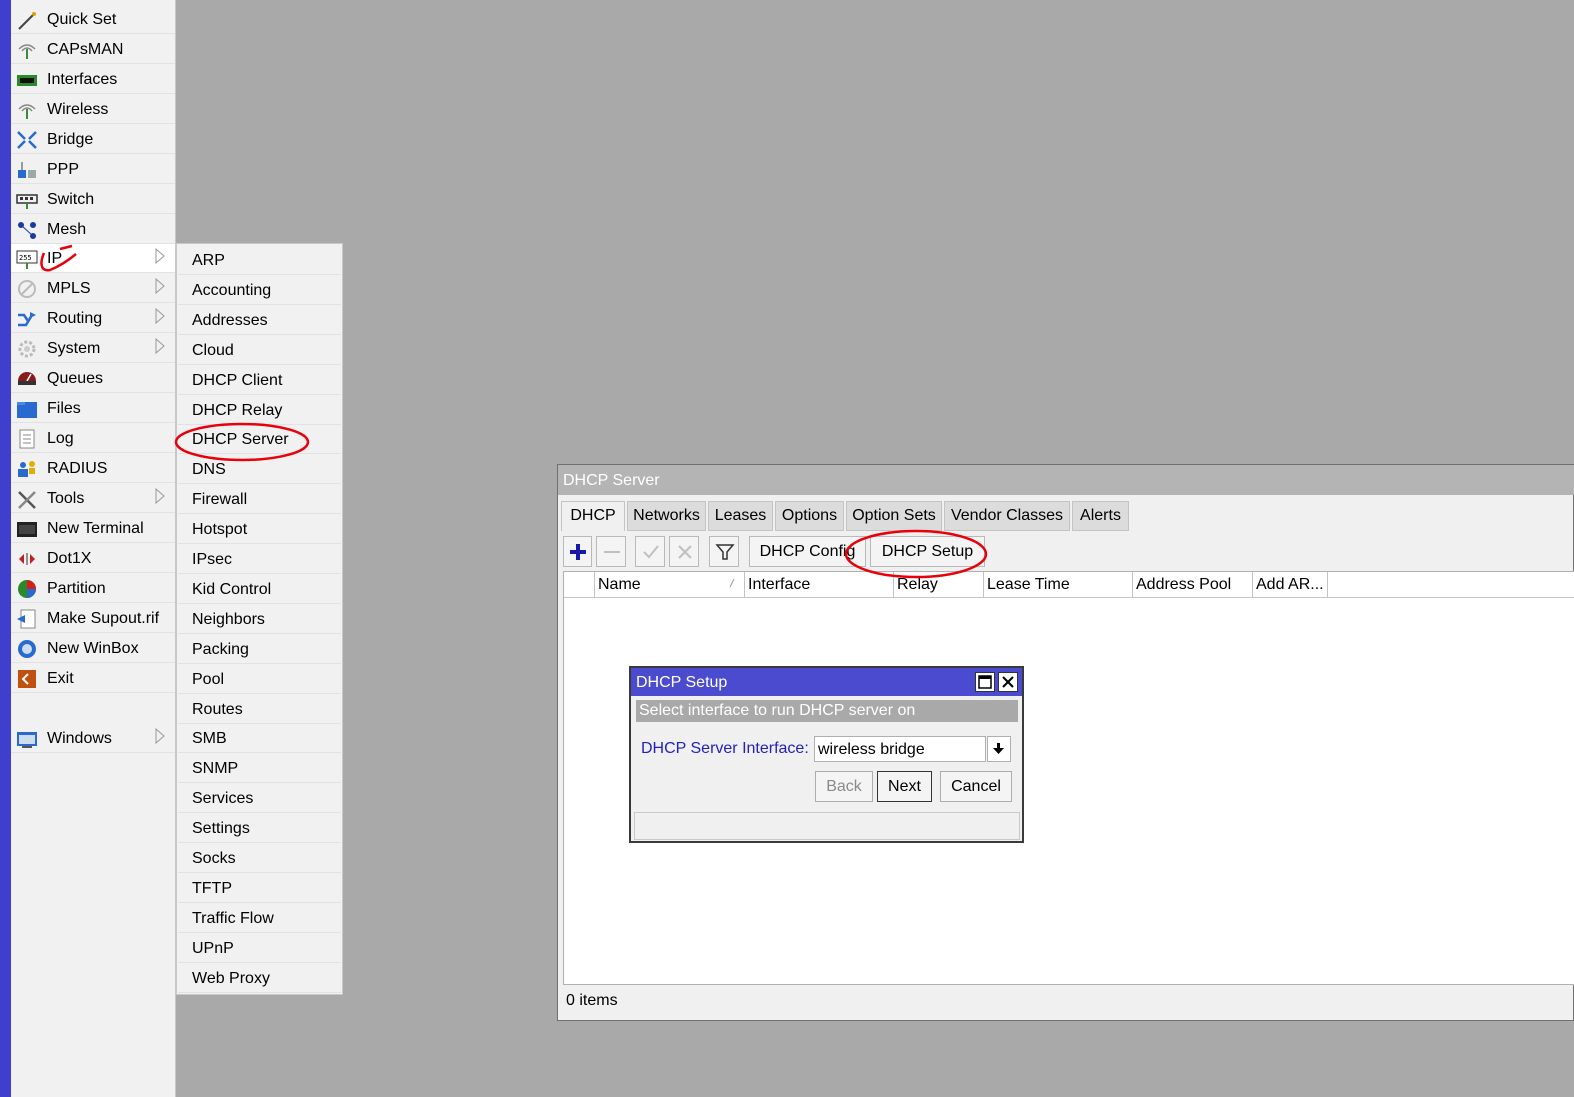  Describe the element at coordinates (259, 769) in the screenshot. I see `submenu-item-snmp: SNMP` at that location.